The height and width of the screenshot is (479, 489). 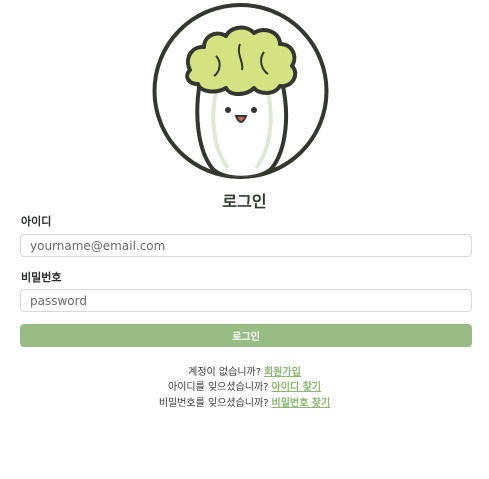 I want to click on signup-text: 계정이 없습니까?, so click(x=225, y=372).